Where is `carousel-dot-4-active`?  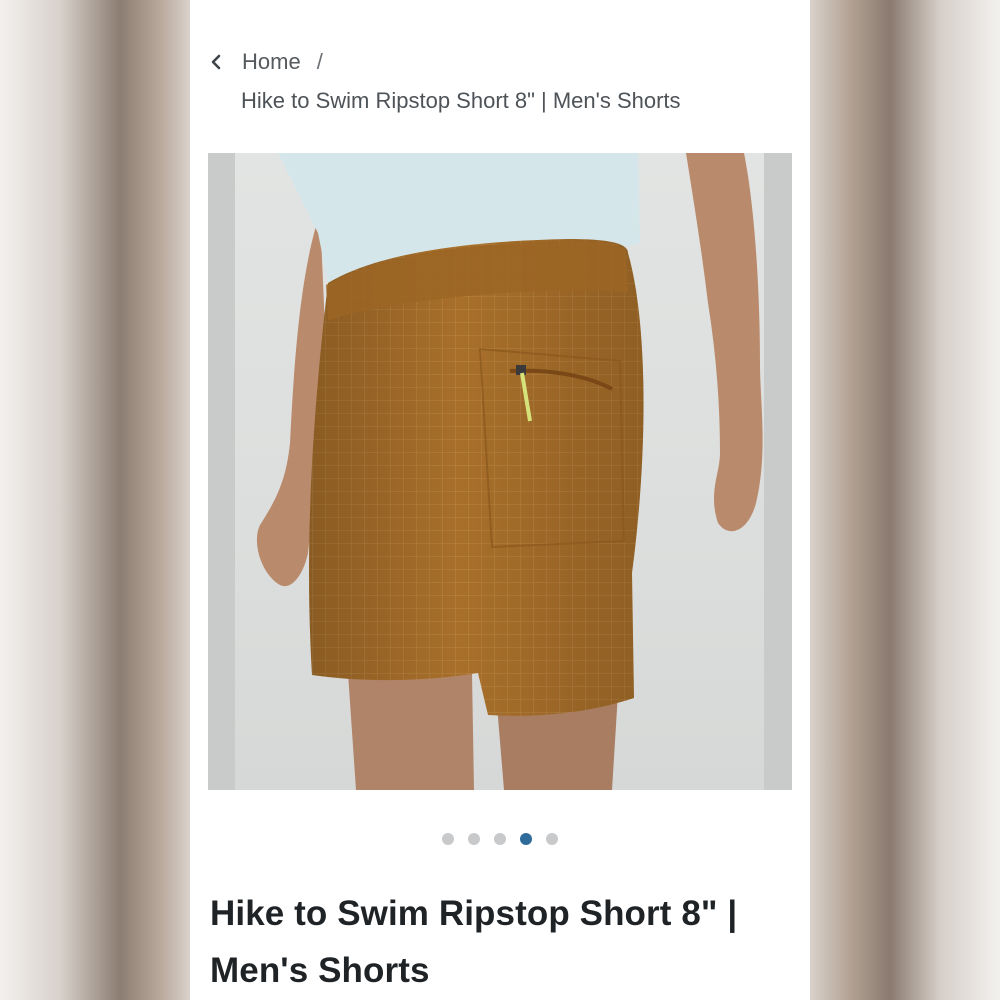
carousel-dot-4-active is located at coordinates (526, 839).